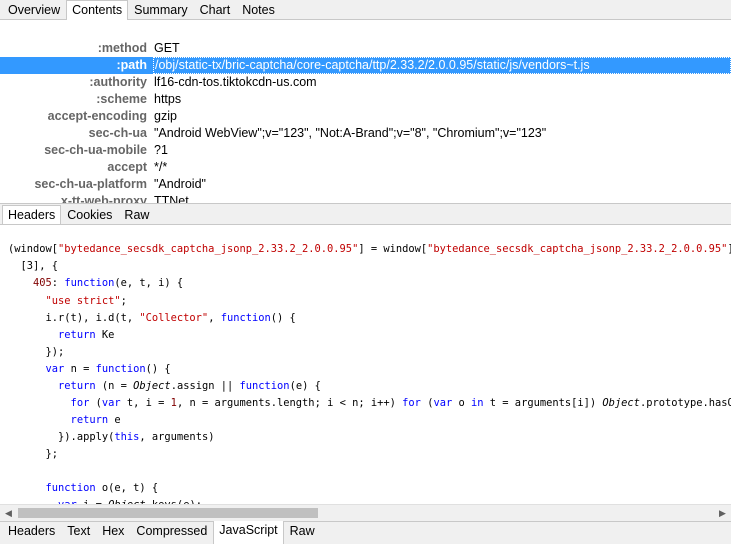  Describe the element at coordinates (64, 420) in the screenshot. I see `code-line: return e` at that location.